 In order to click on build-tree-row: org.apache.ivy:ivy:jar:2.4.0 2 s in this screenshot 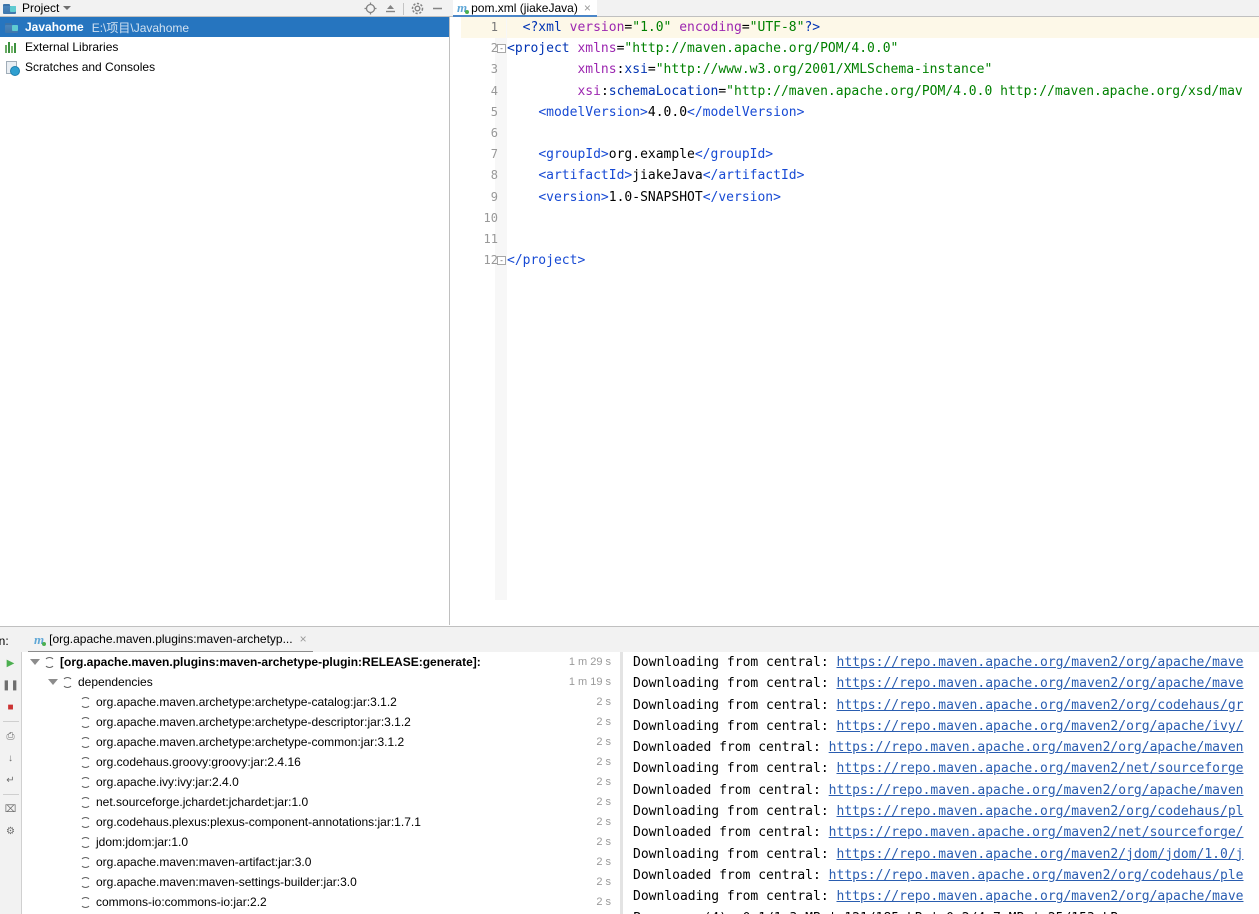, I will do `click(321, 782)`.